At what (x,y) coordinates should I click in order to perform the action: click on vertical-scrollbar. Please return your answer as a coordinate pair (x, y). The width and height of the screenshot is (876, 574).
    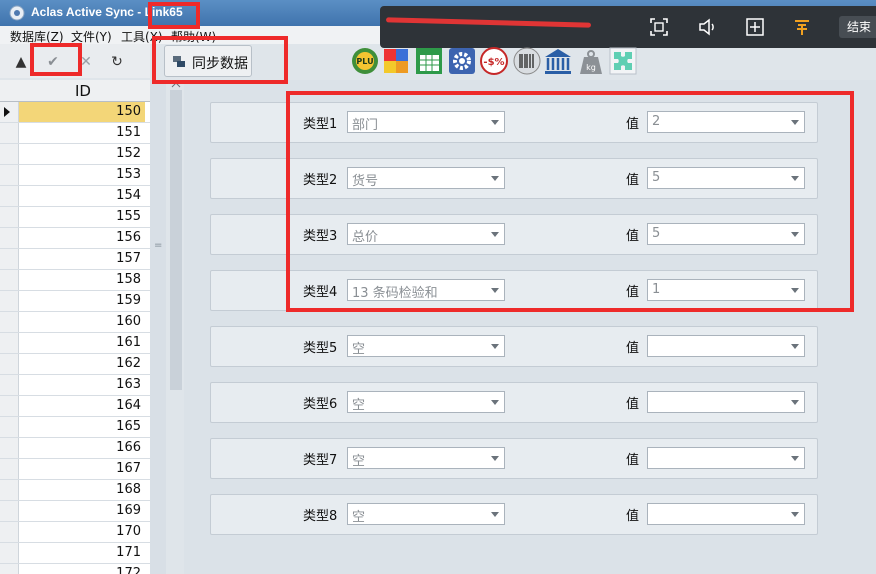
    Looking at the image, I should click on (176, 327).